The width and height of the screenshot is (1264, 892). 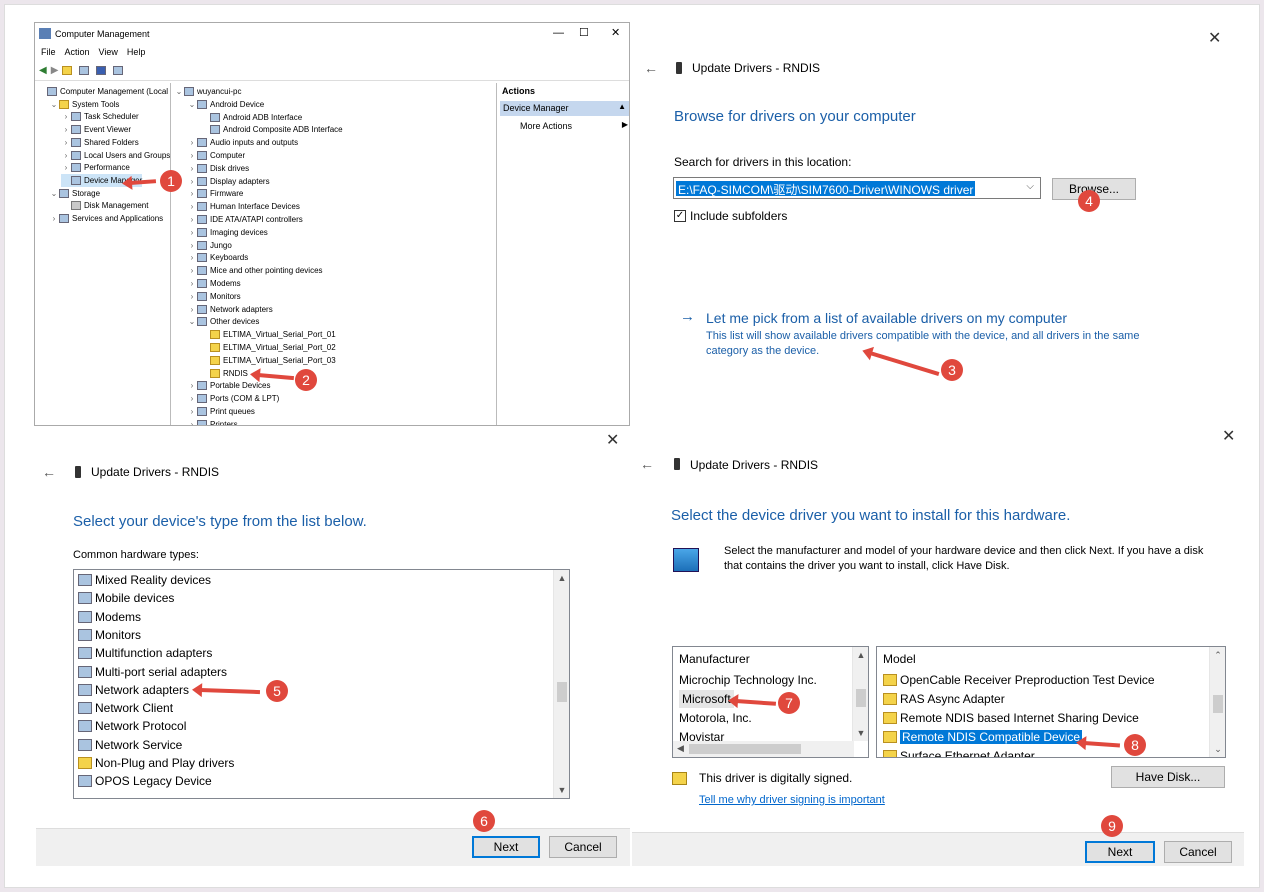 I want to click on hardware-type-network-client: Network Client, so click(x=125, y=708).